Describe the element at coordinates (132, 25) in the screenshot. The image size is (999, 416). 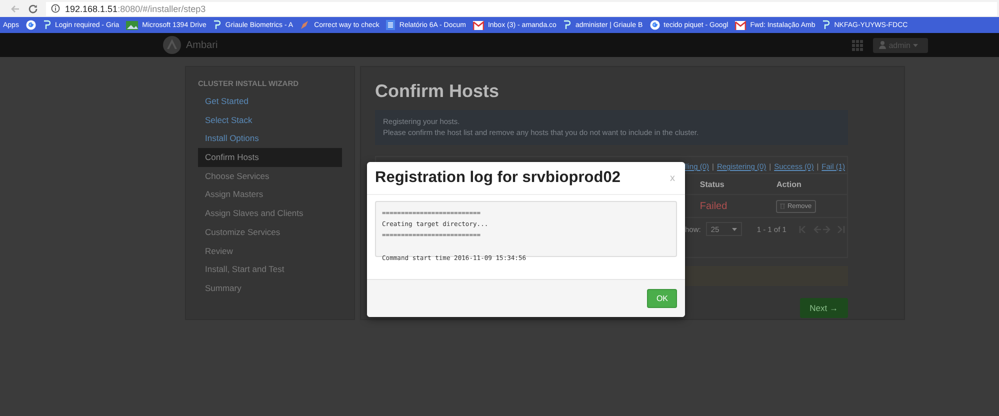
I see `image-icon` at that location.